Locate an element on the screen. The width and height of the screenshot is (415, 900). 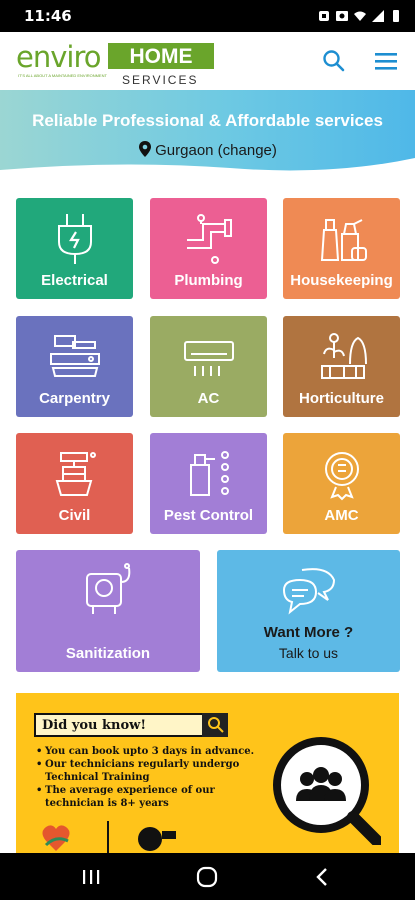
tile-housekeeping: Housekeeping is located at coordinates (341, 248).